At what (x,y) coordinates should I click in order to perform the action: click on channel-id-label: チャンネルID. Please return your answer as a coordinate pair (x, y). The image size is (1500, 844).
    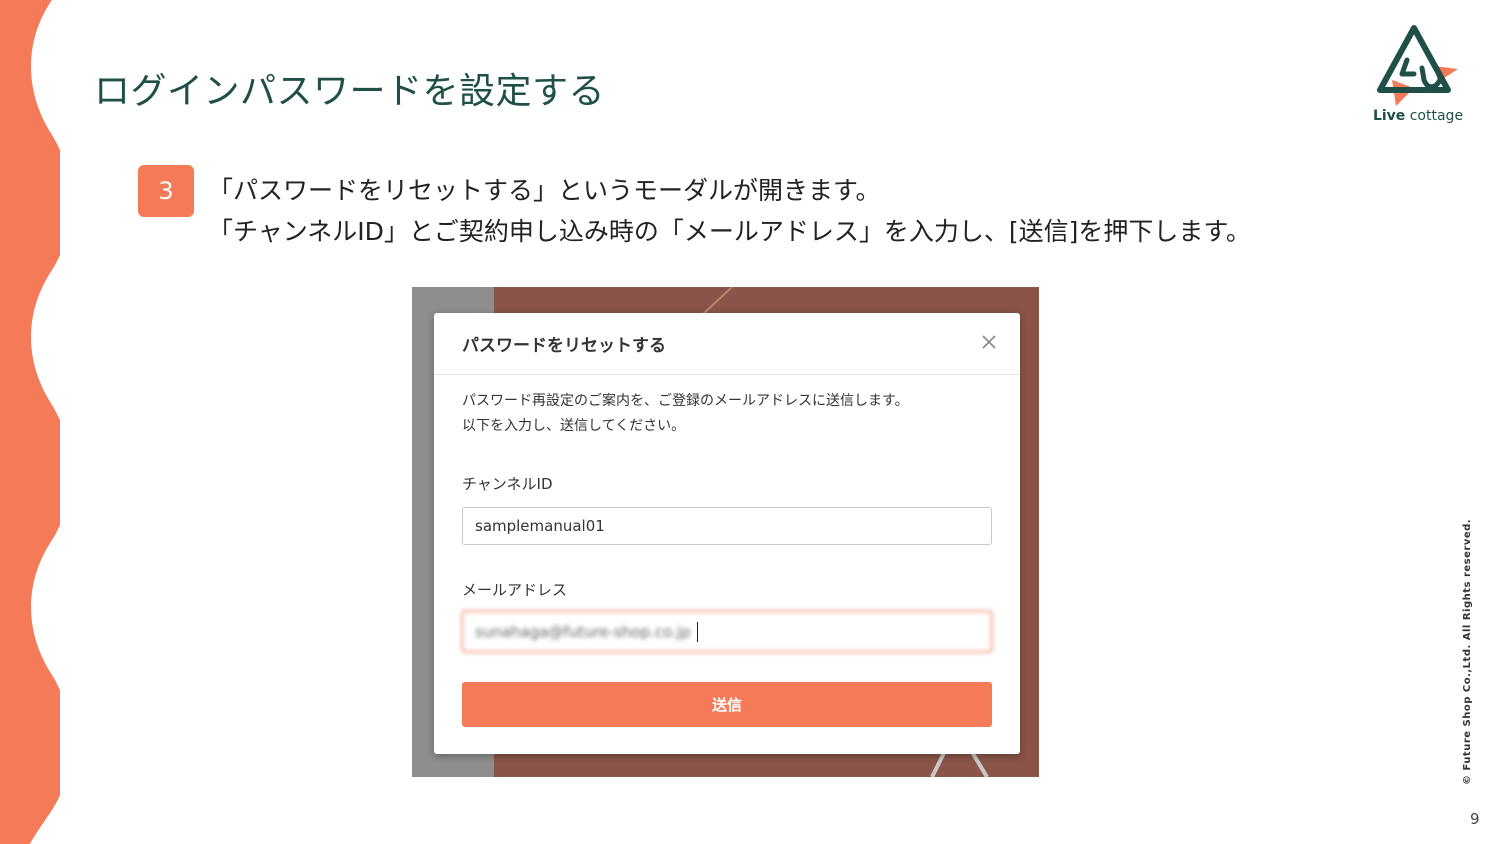
    Looking at the image, I should click on (507, 484).